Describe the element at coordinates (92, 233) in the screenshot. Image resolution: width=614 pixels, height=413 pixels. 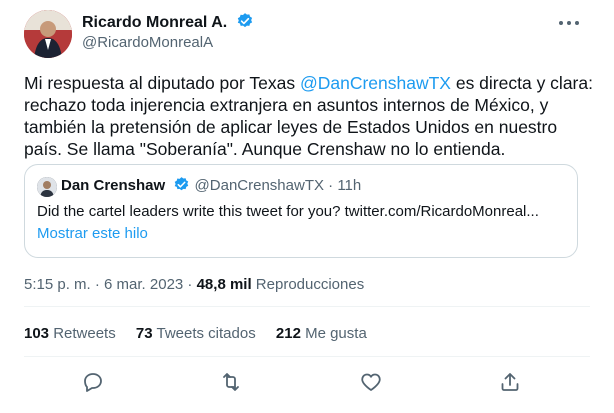
I see `show-thread-link: Mostrar este hilo` at that location.